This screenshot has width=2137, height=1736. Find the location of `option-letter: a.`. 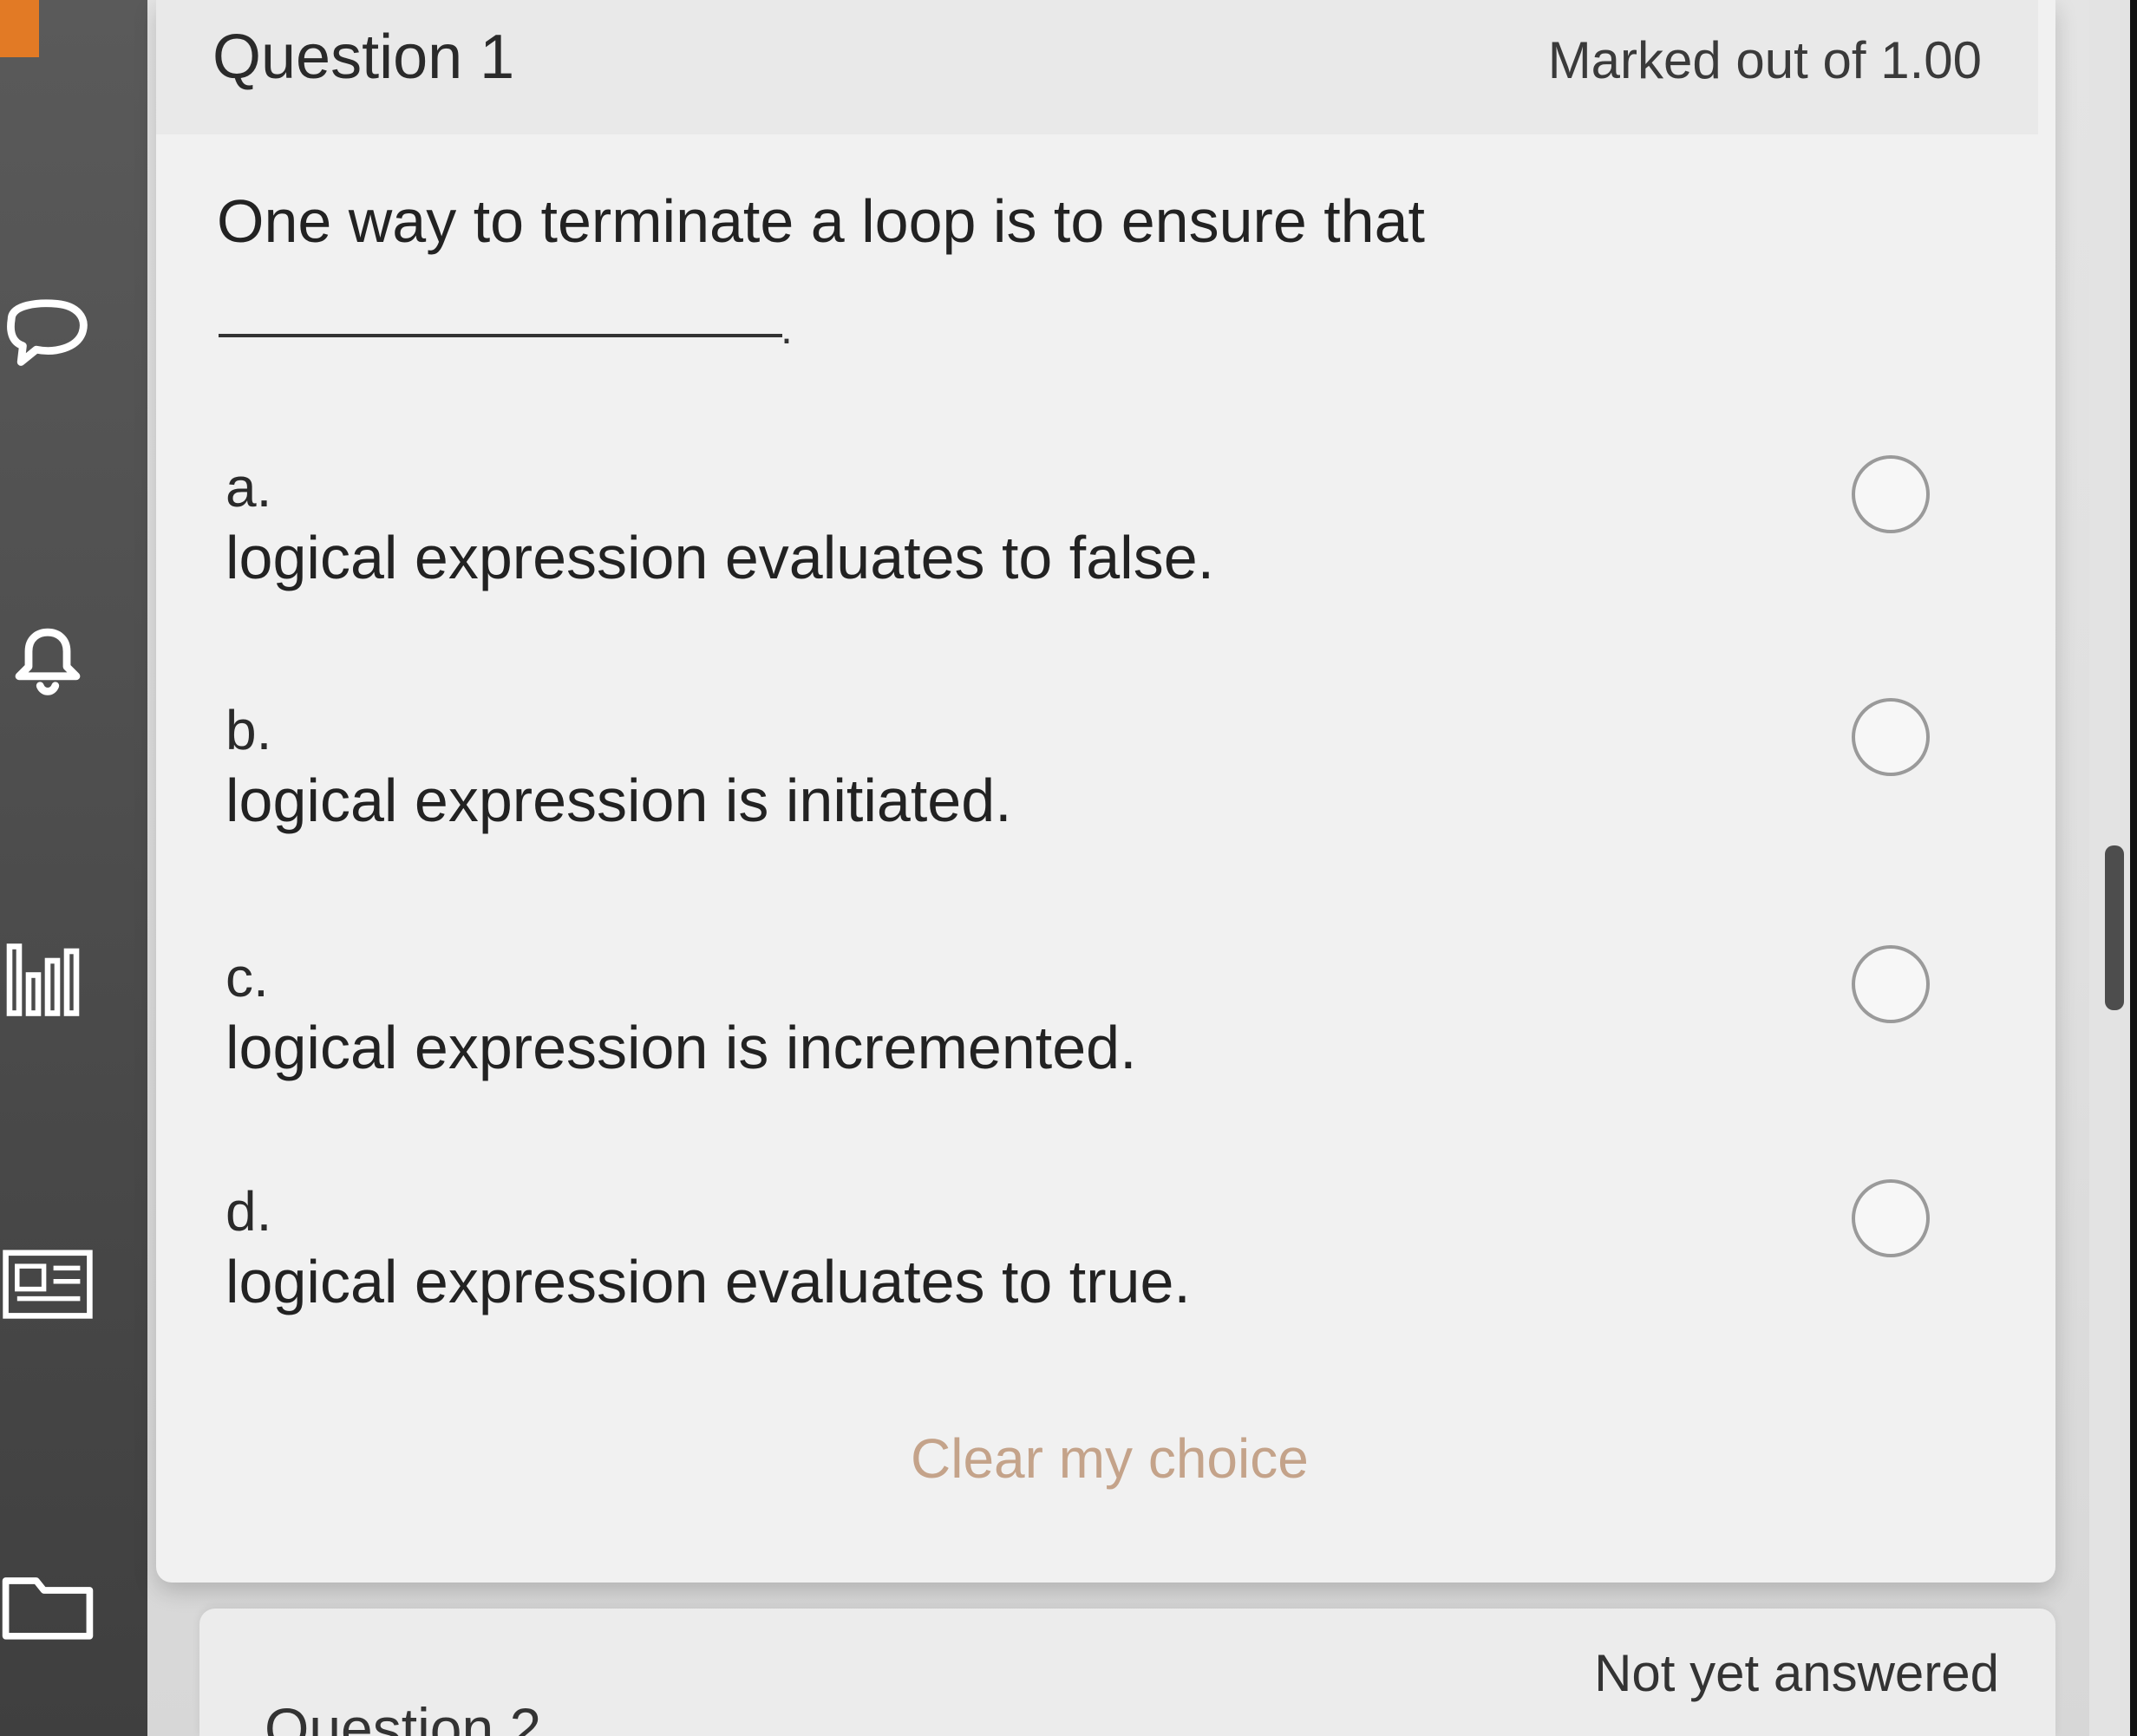

option-letter: a. is located at coordinates (248, 487).